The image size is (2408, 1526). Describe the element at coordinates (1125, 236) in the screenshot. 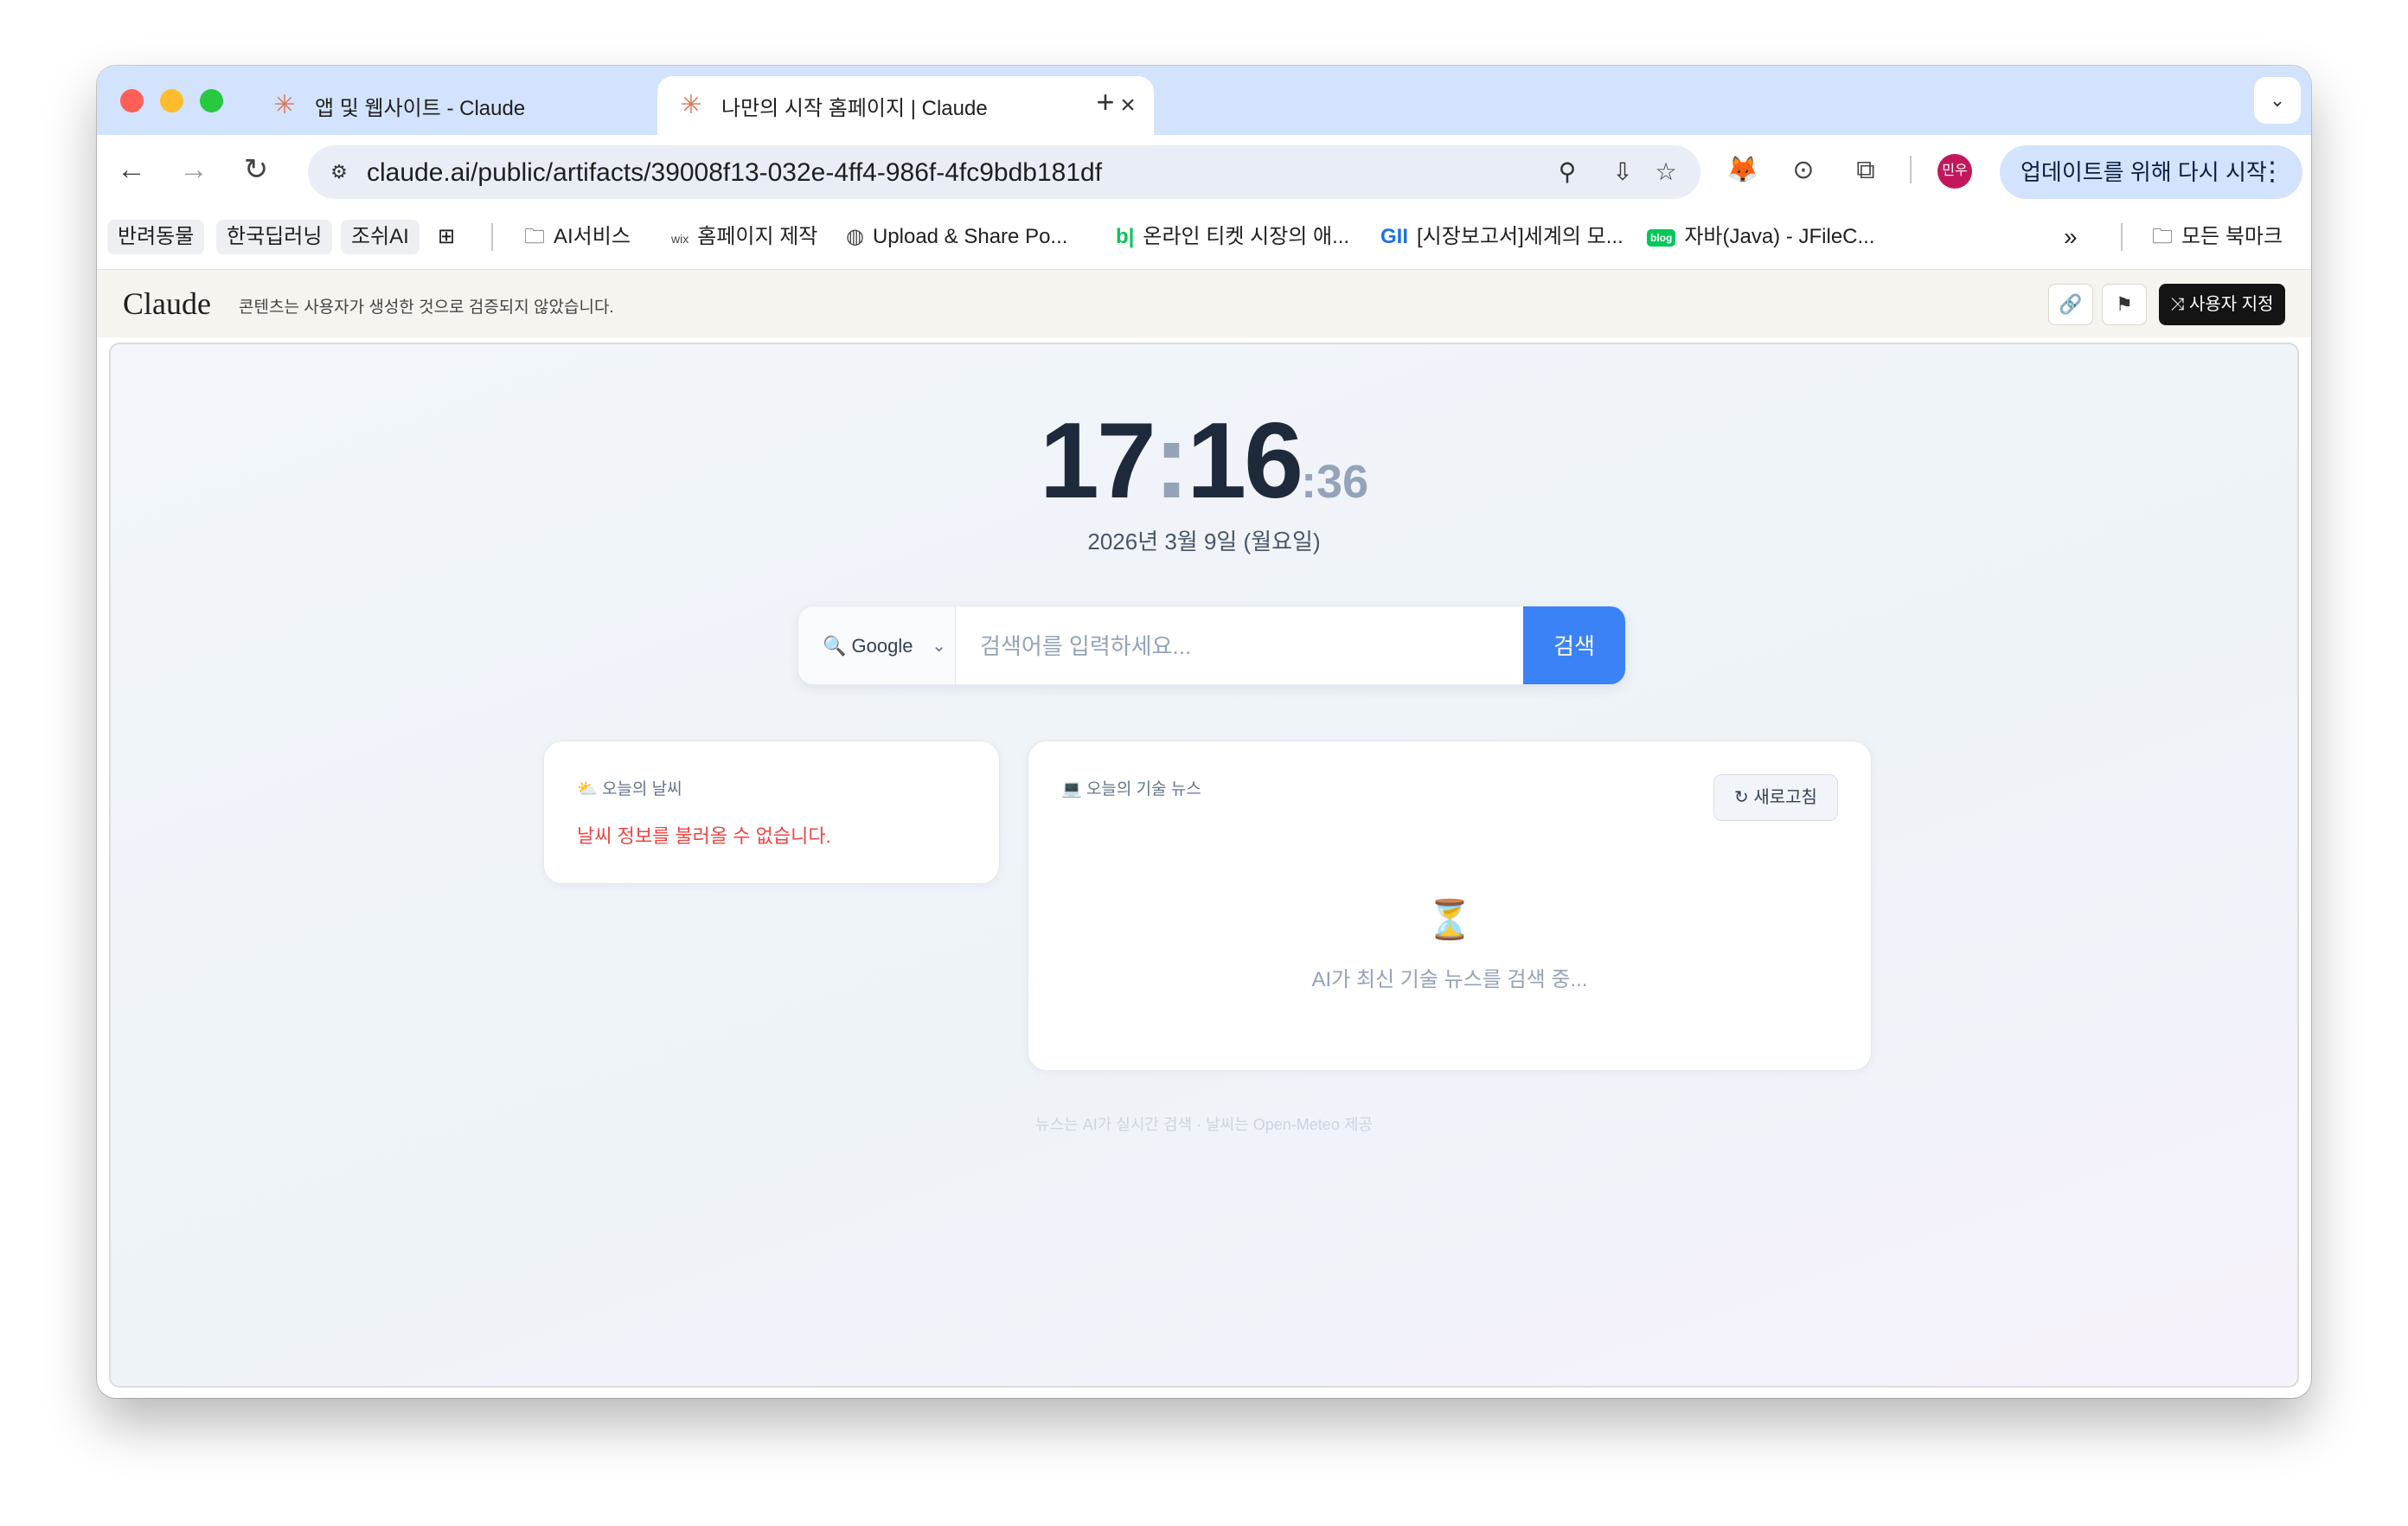

I see `bl-icon: b|` at that location.